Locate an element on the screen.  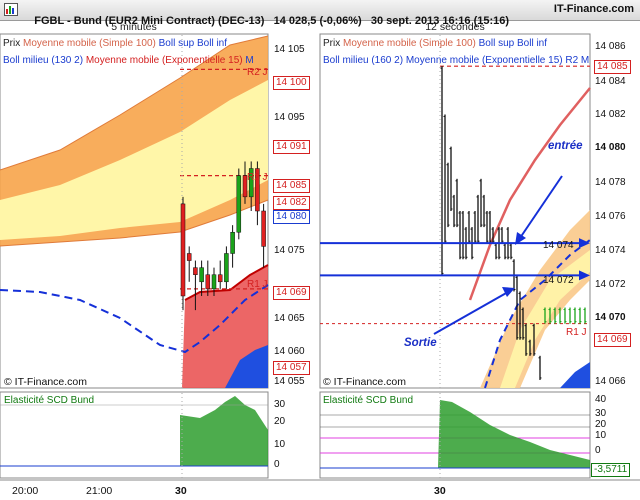
left-value-box: 14 091 is located at coordinates (291, 147).